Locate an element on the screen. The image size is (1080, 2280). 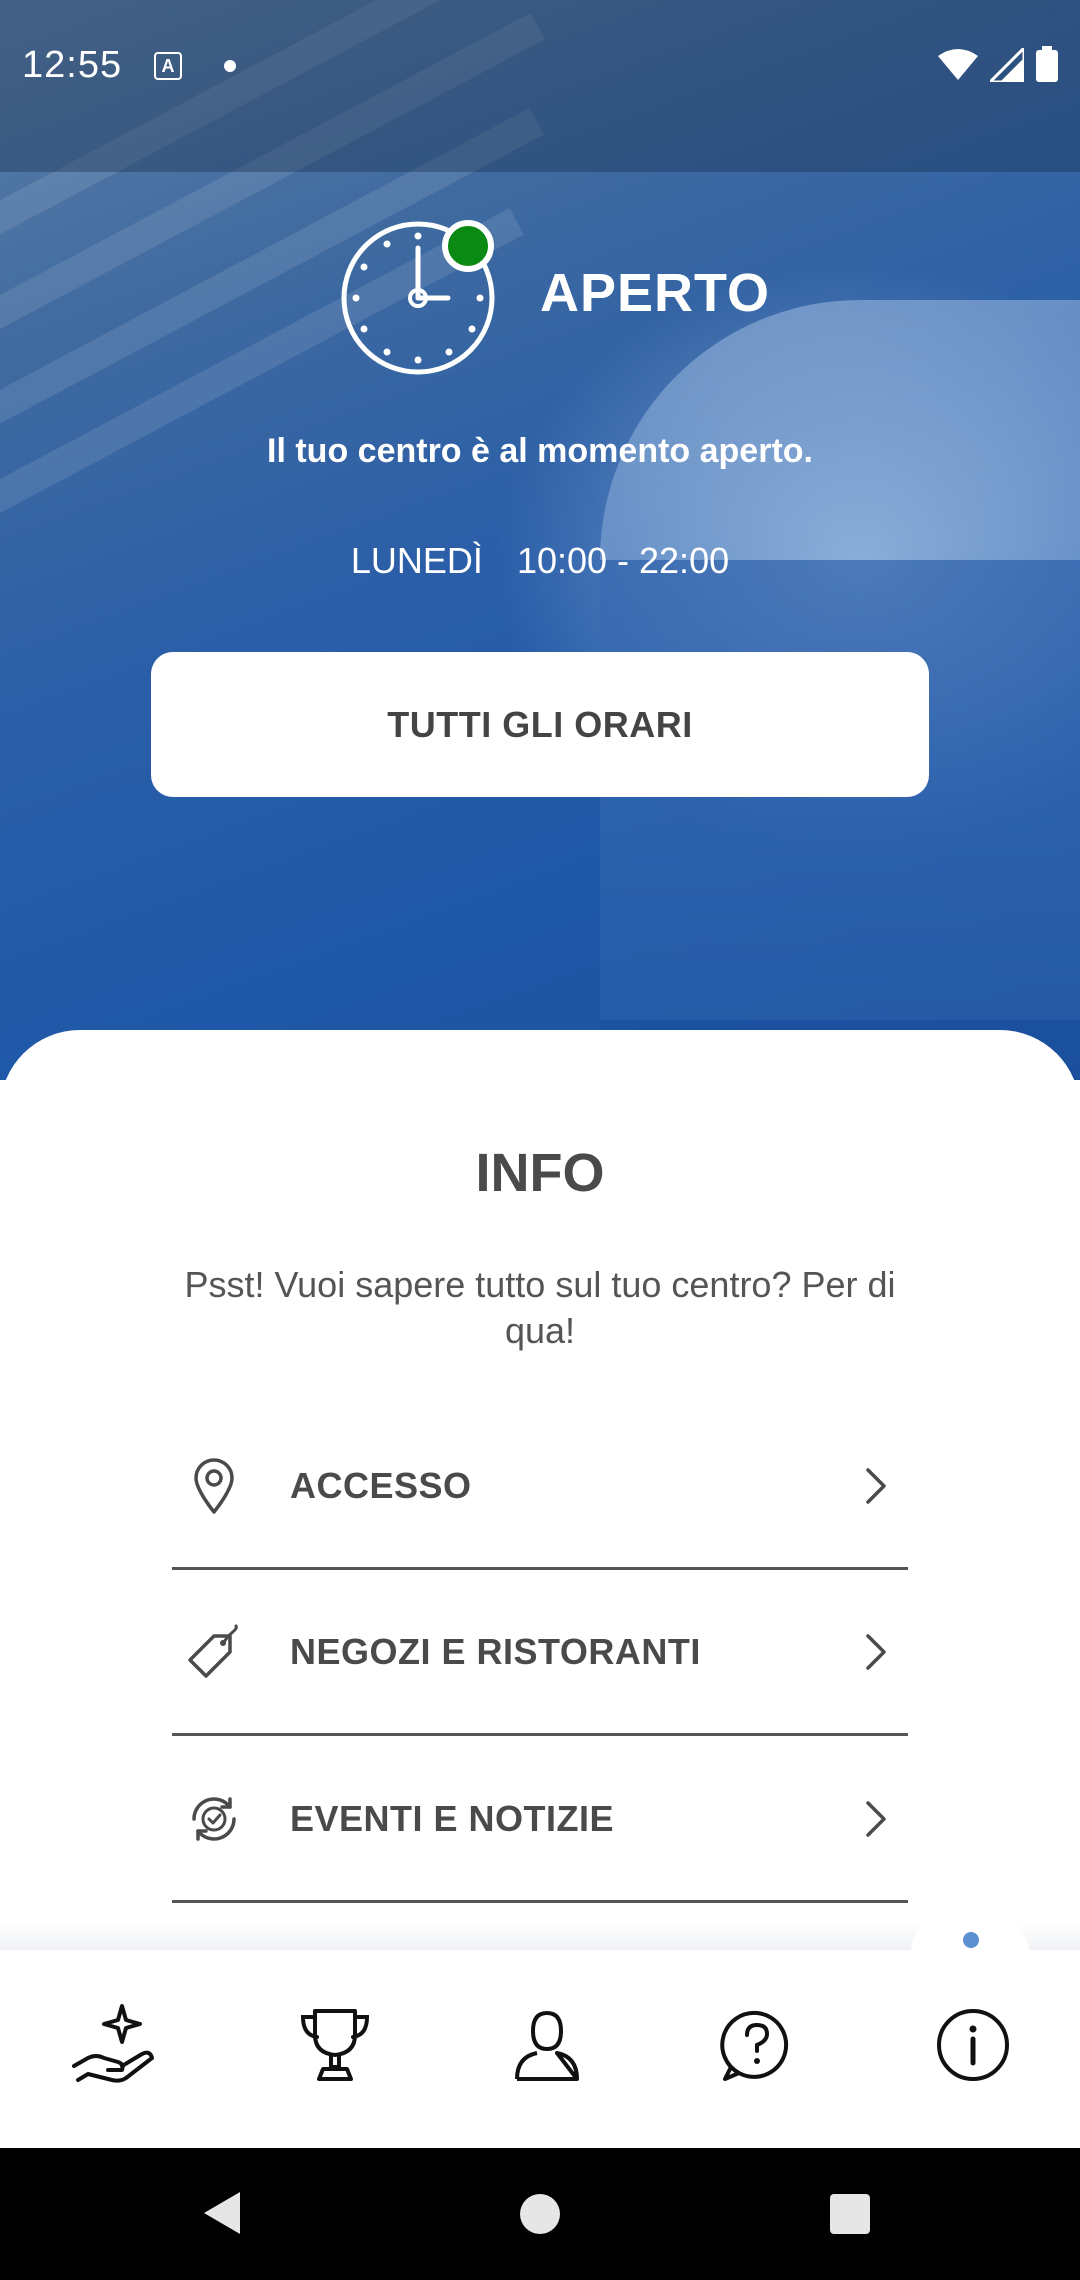
home-icon is located at coordinates (540, 2214).